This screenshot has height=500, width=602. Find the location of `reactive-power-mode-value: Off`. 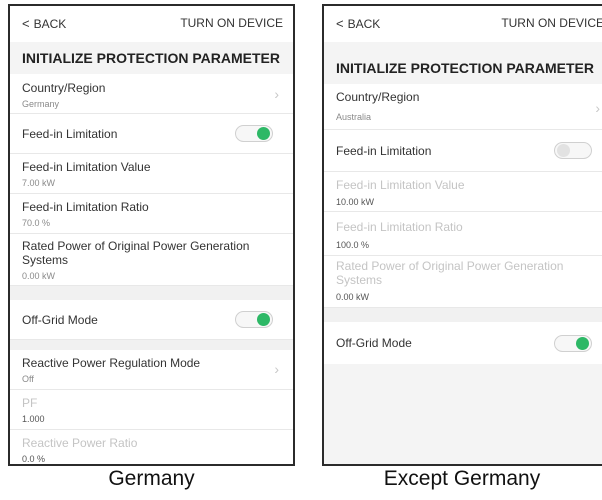

reactive-power-mode-value: Off is located at coordinates (28, 379).